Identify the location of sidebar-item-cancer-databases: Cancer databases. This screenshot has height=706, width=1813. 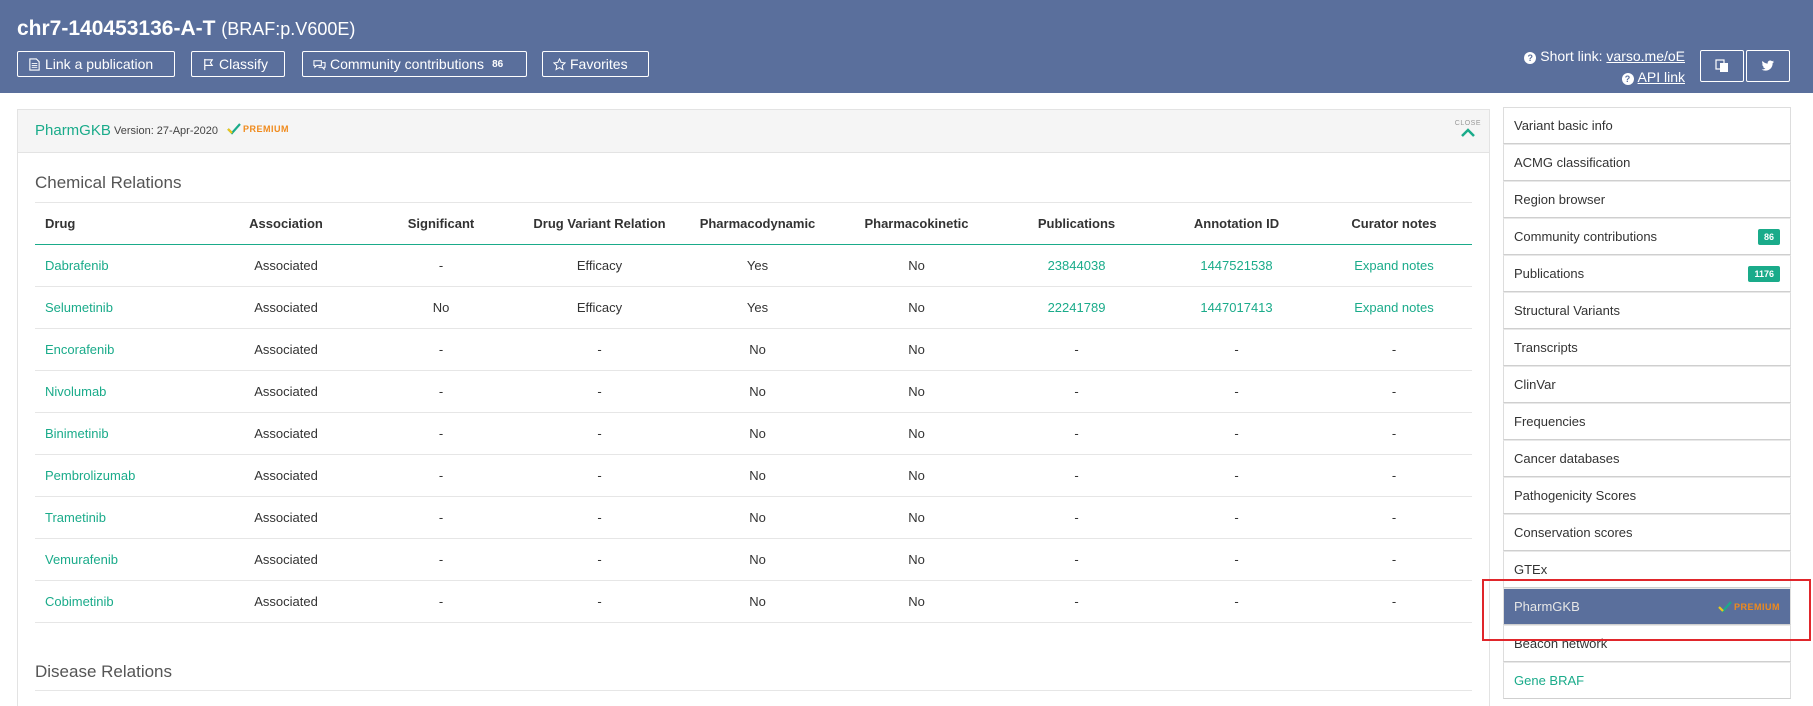
(1647, 458).